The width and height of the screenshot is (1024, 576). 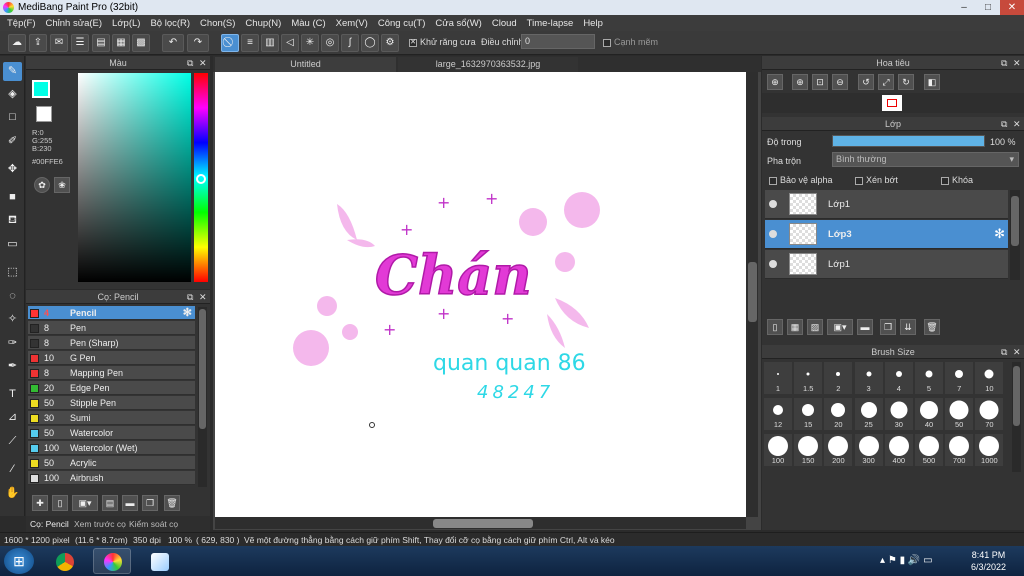 I want to click on brush-list-scroll-thumb, so click(x=202, y=369).